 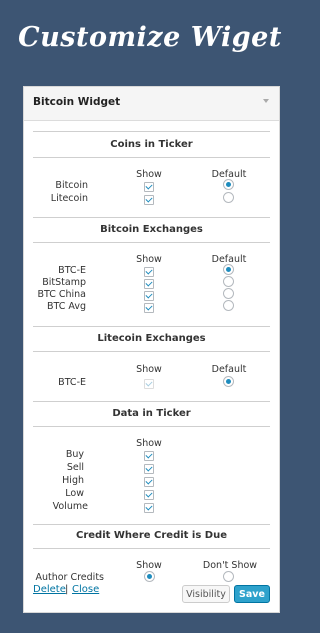 What do you see at coordinates (71, 185) in the screenshot?
I see `coin-label-bitcoin: Bitcoin` at bounding box center [71, 185].